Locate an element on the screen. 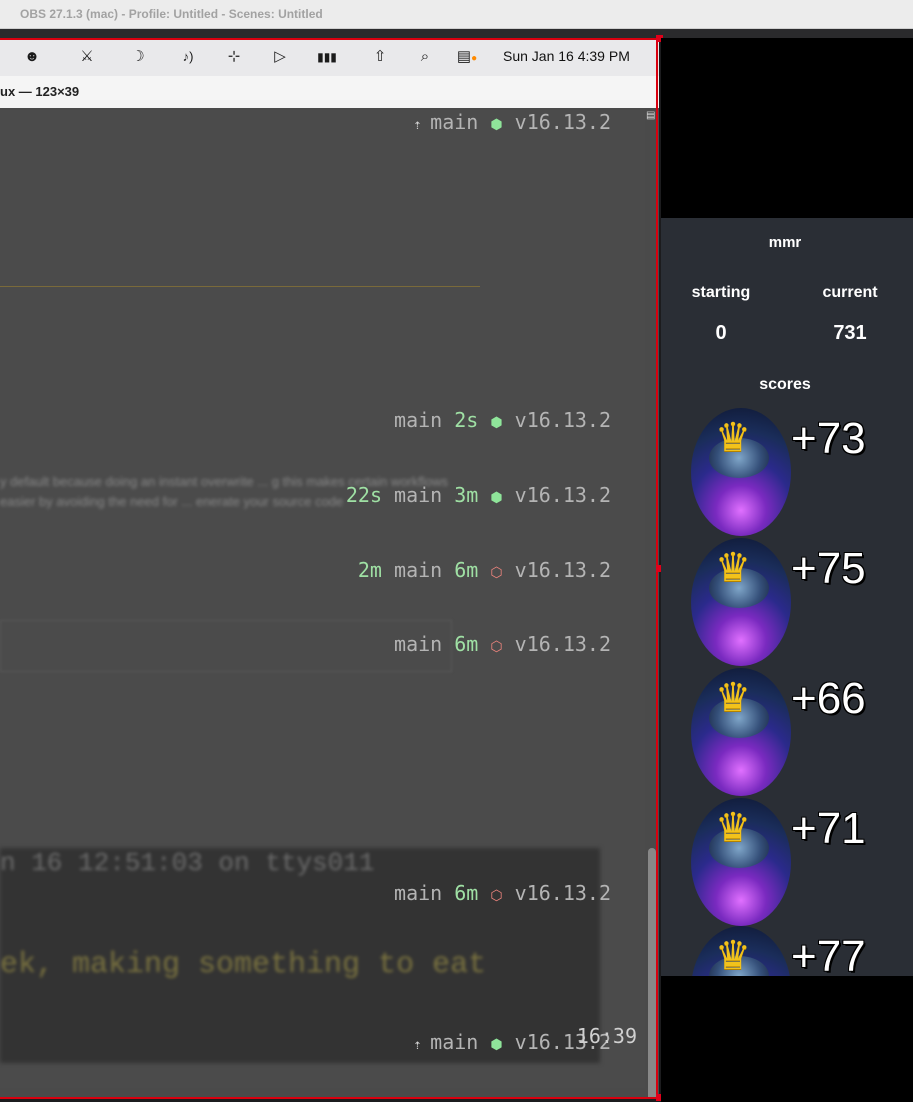 The height and width of the screenshot is (1102, 913). blurred-status-text: ek, making something to eat is located at coordinates (243, 965).